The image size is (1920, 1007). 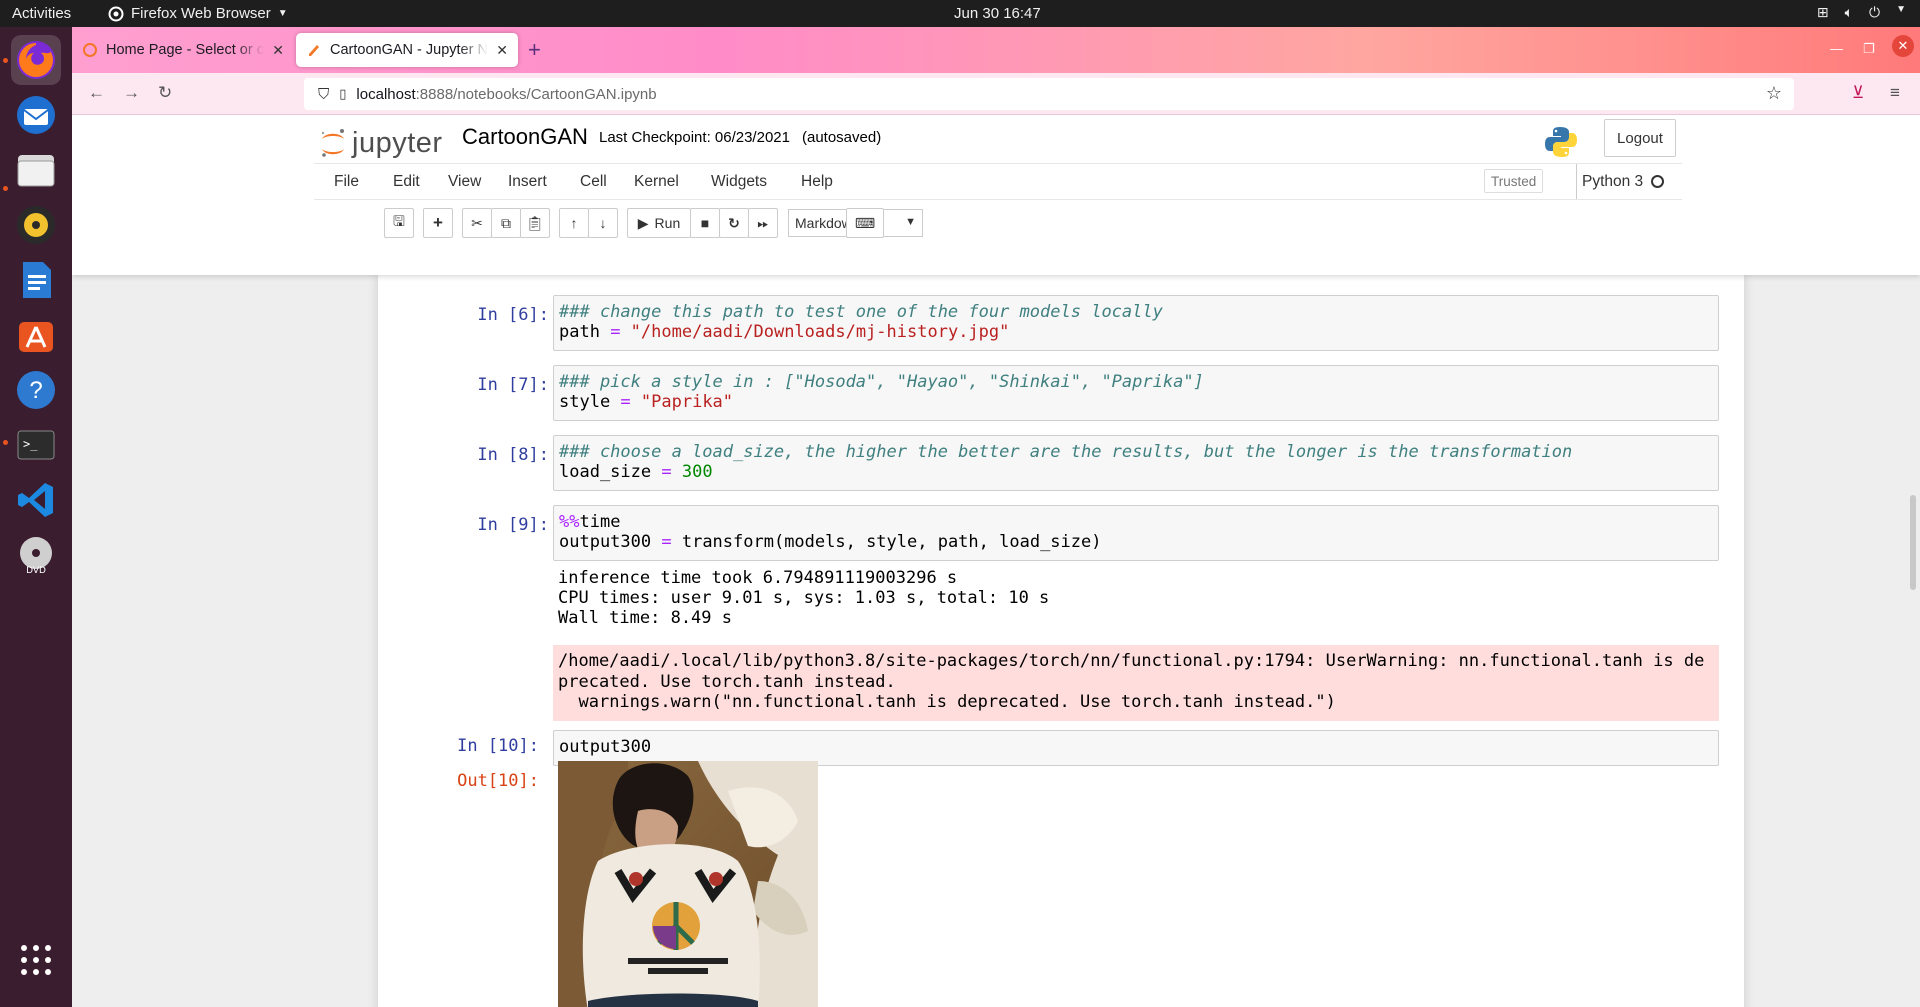 I want to click on input-prompt: In [8]:, so click(x=513, y=455).